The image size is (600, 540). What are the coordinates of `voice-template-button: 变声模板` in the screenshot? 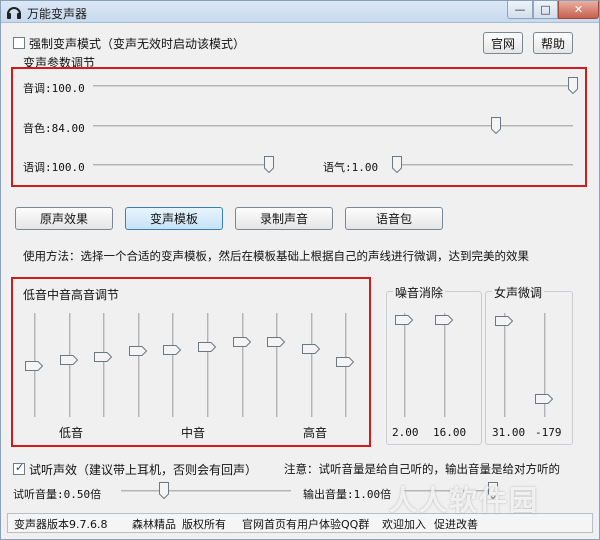 It's located at (174, 218).